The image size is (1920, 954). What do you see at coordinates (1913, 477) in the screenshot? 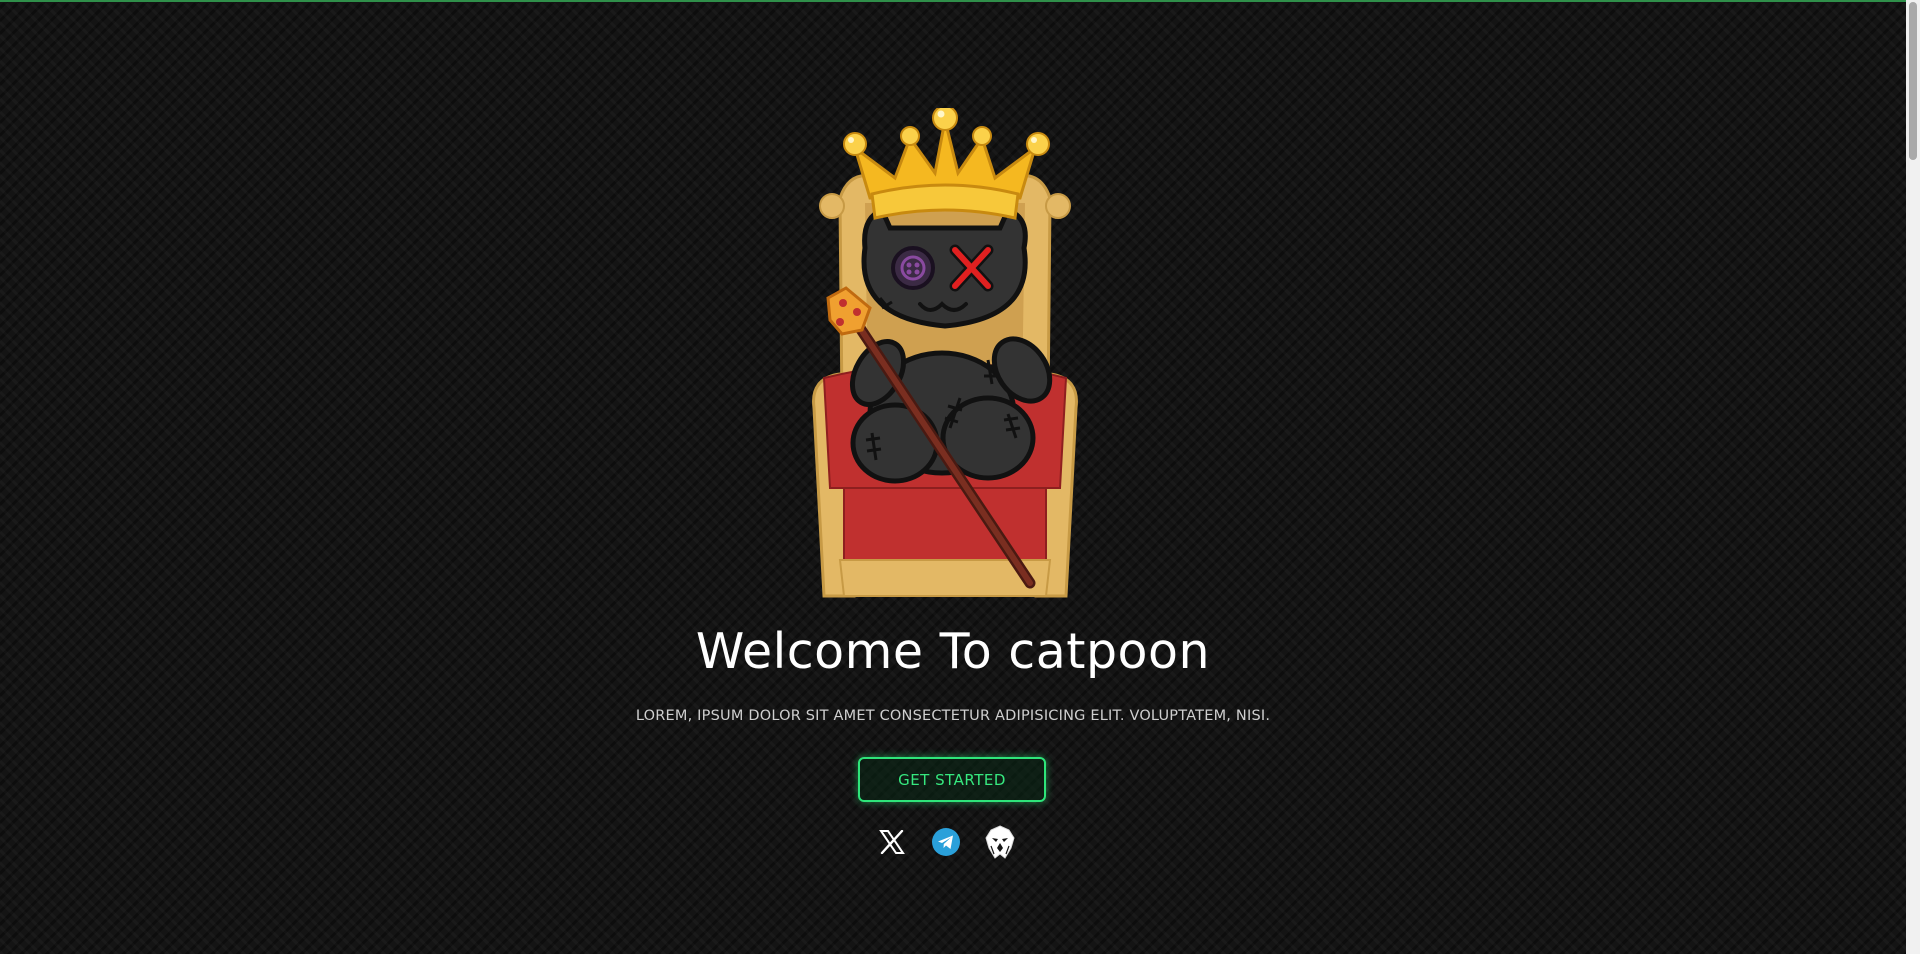
I see `scrollbar` at bounding box center [1913, 477].